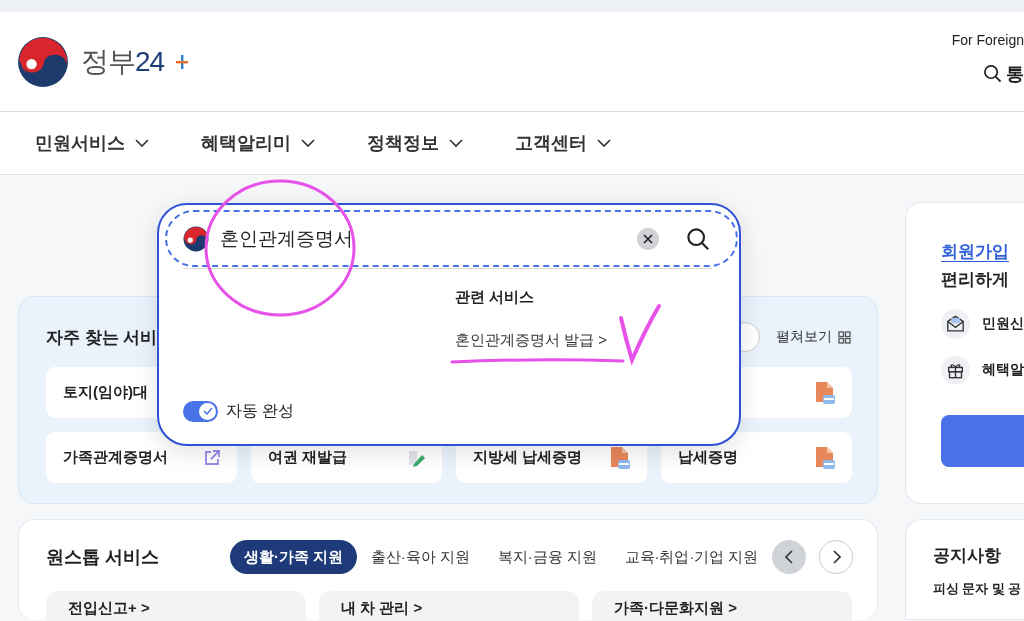 This screenshot has height=621, width=1024. Describe the element at coordinates (200, 411) in the screenshot. I see `toggle-switch` at that location.